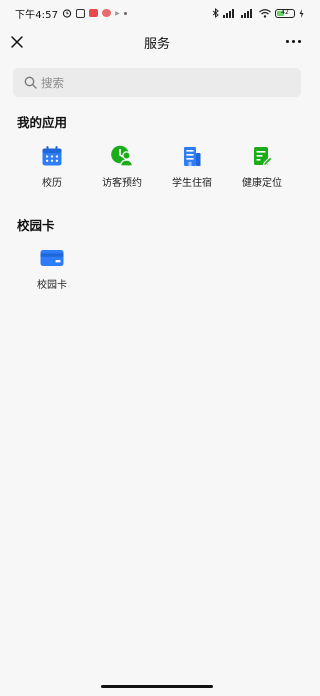  I want to click on battery-label: 42, so click(285, 12).